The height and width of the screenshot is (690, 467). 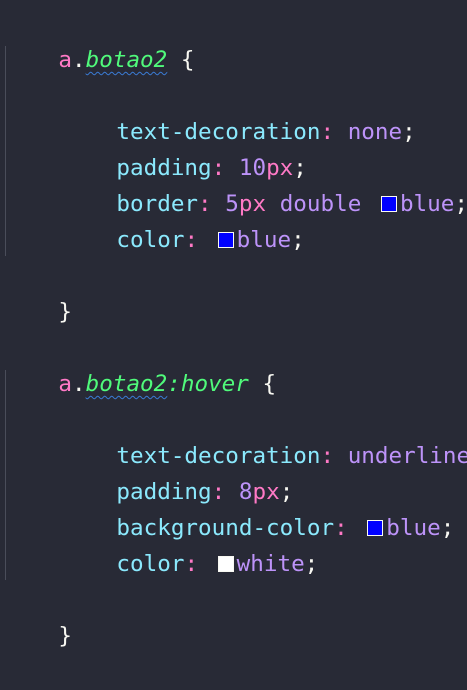 I want to click on declaration-line: text-decoration: underline;, so click(x=264, y=435).